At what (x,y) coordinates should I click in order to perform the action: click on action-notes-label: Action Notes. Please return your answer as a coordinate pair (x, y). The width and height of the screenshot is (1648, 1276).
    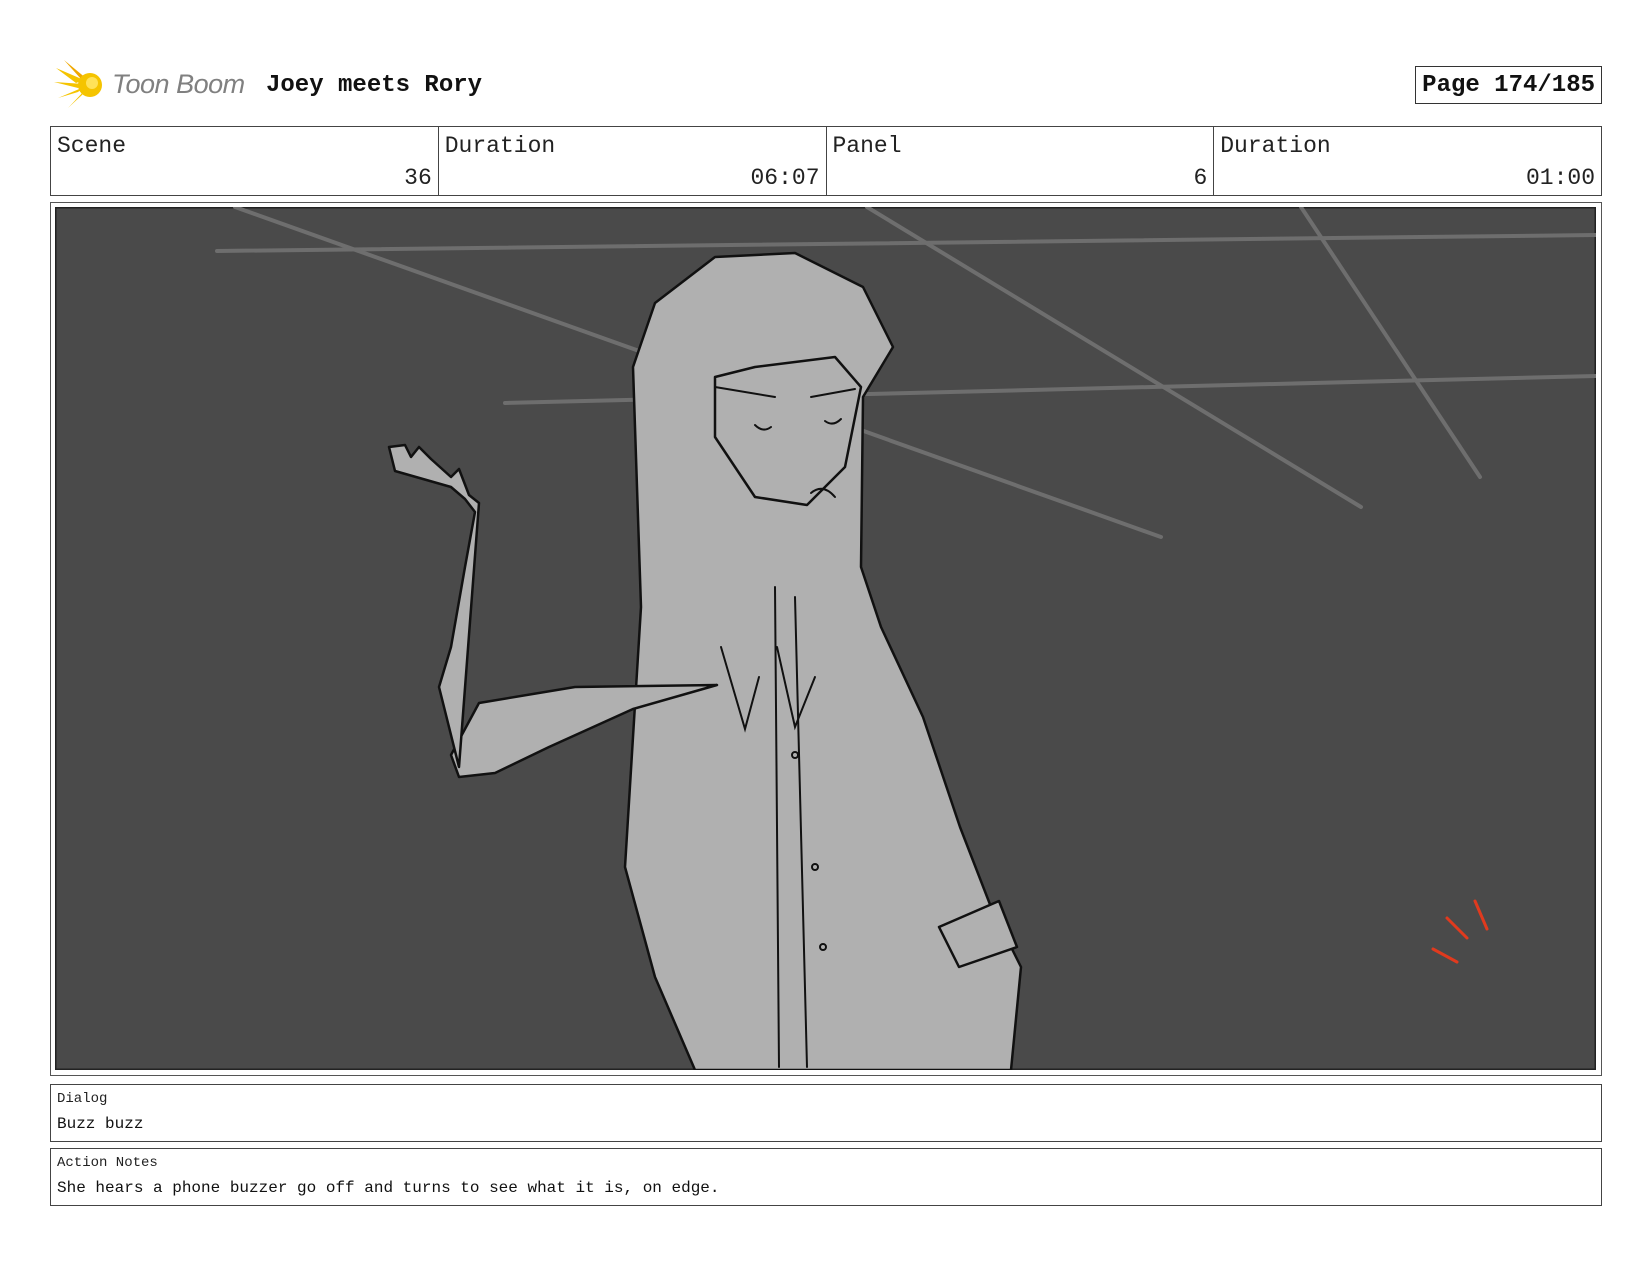
    Looking at the image, I should click on (107, 1163).